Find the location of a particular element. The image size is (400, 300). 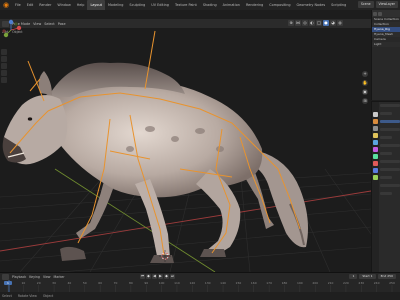

properties-panel is located at coordinates (385, 187).